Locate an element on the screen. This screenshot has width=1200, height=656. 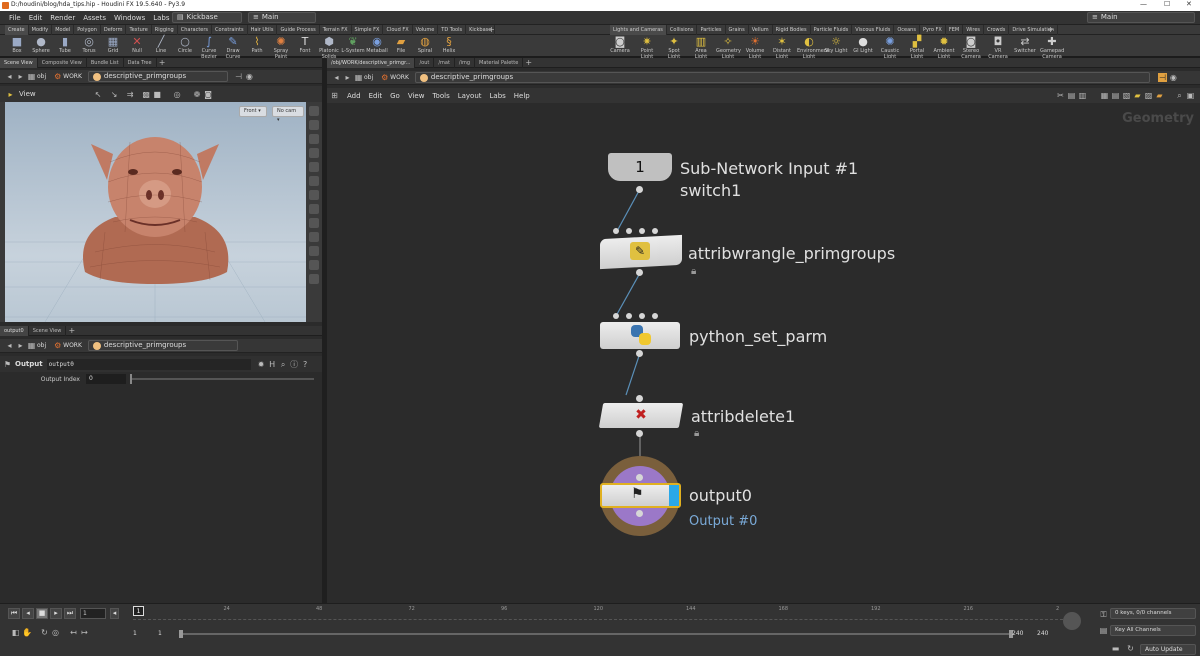
step-back-button: ◂ is located at coordinates (28, 613).